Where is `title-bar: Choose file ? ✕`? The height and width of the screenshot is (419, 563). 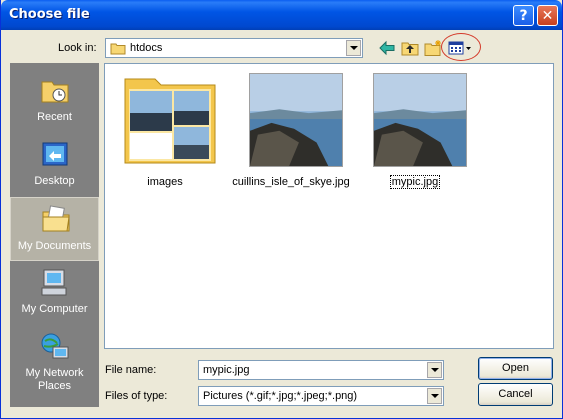
title-bar: Choose file ? ✕ is located at coordinates (281, 15).